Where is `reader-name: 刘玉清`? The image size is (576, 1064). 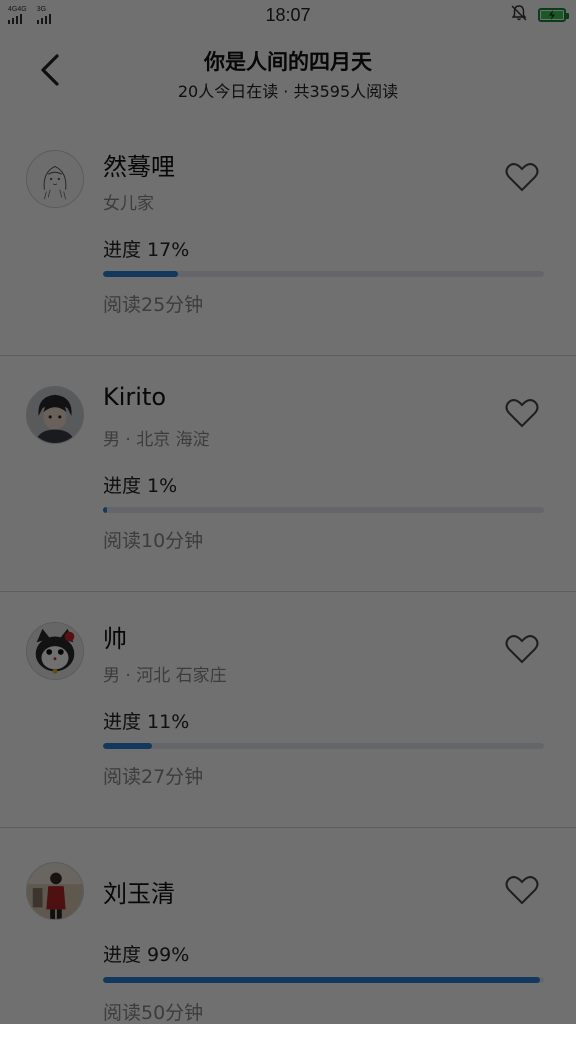
reader-name: 刘玉清 is located at coordinates (139, 894).